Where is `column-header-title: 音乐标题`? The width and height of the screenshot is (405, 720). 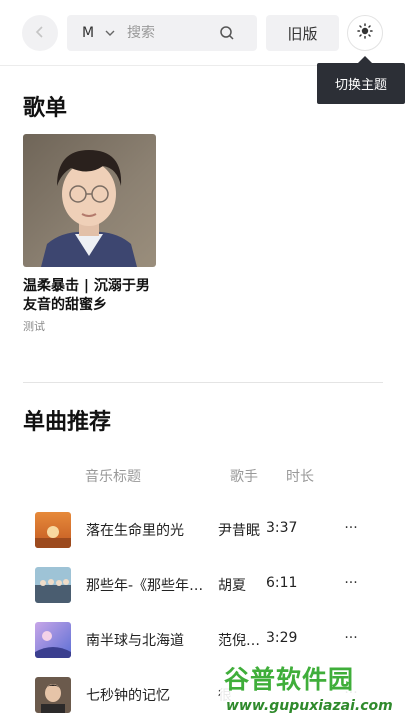
column-header-title: 音乐标题 is located at coordinates (113, 477).